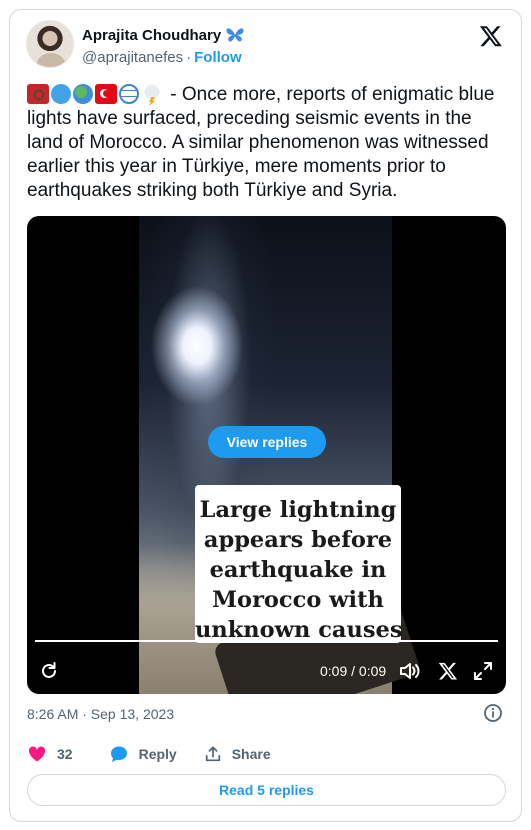 The height and width of the screenshot is (830, 531). I want to click on turkey-flag-icon, so click(106, 94).